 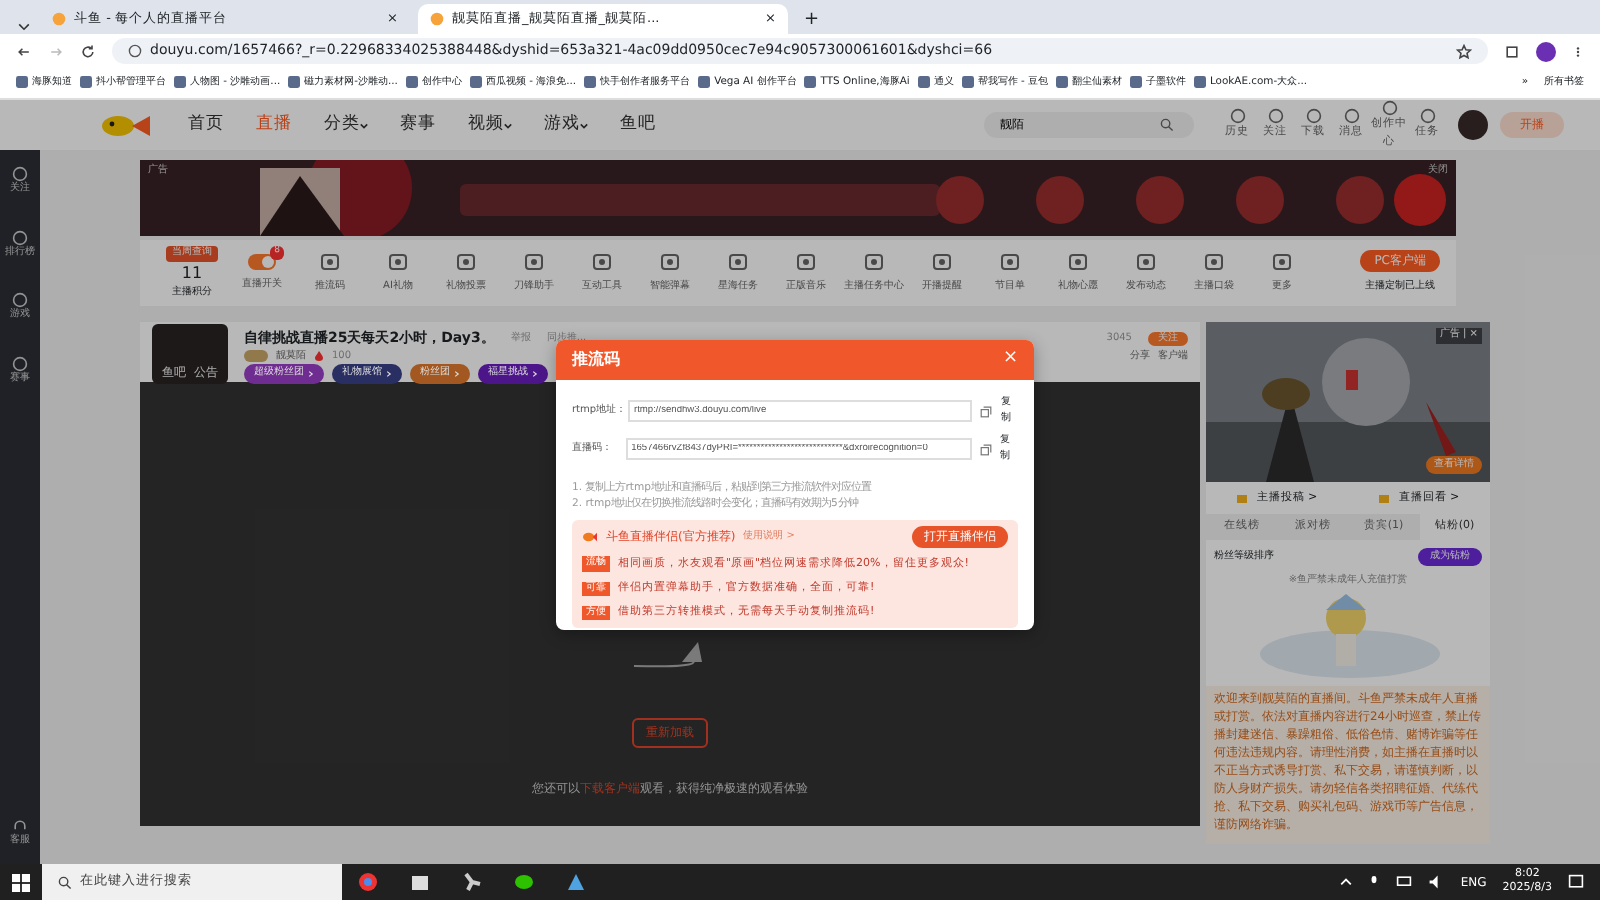 I want to click on dialog-title: 推流码, so click(x=596, y=360).